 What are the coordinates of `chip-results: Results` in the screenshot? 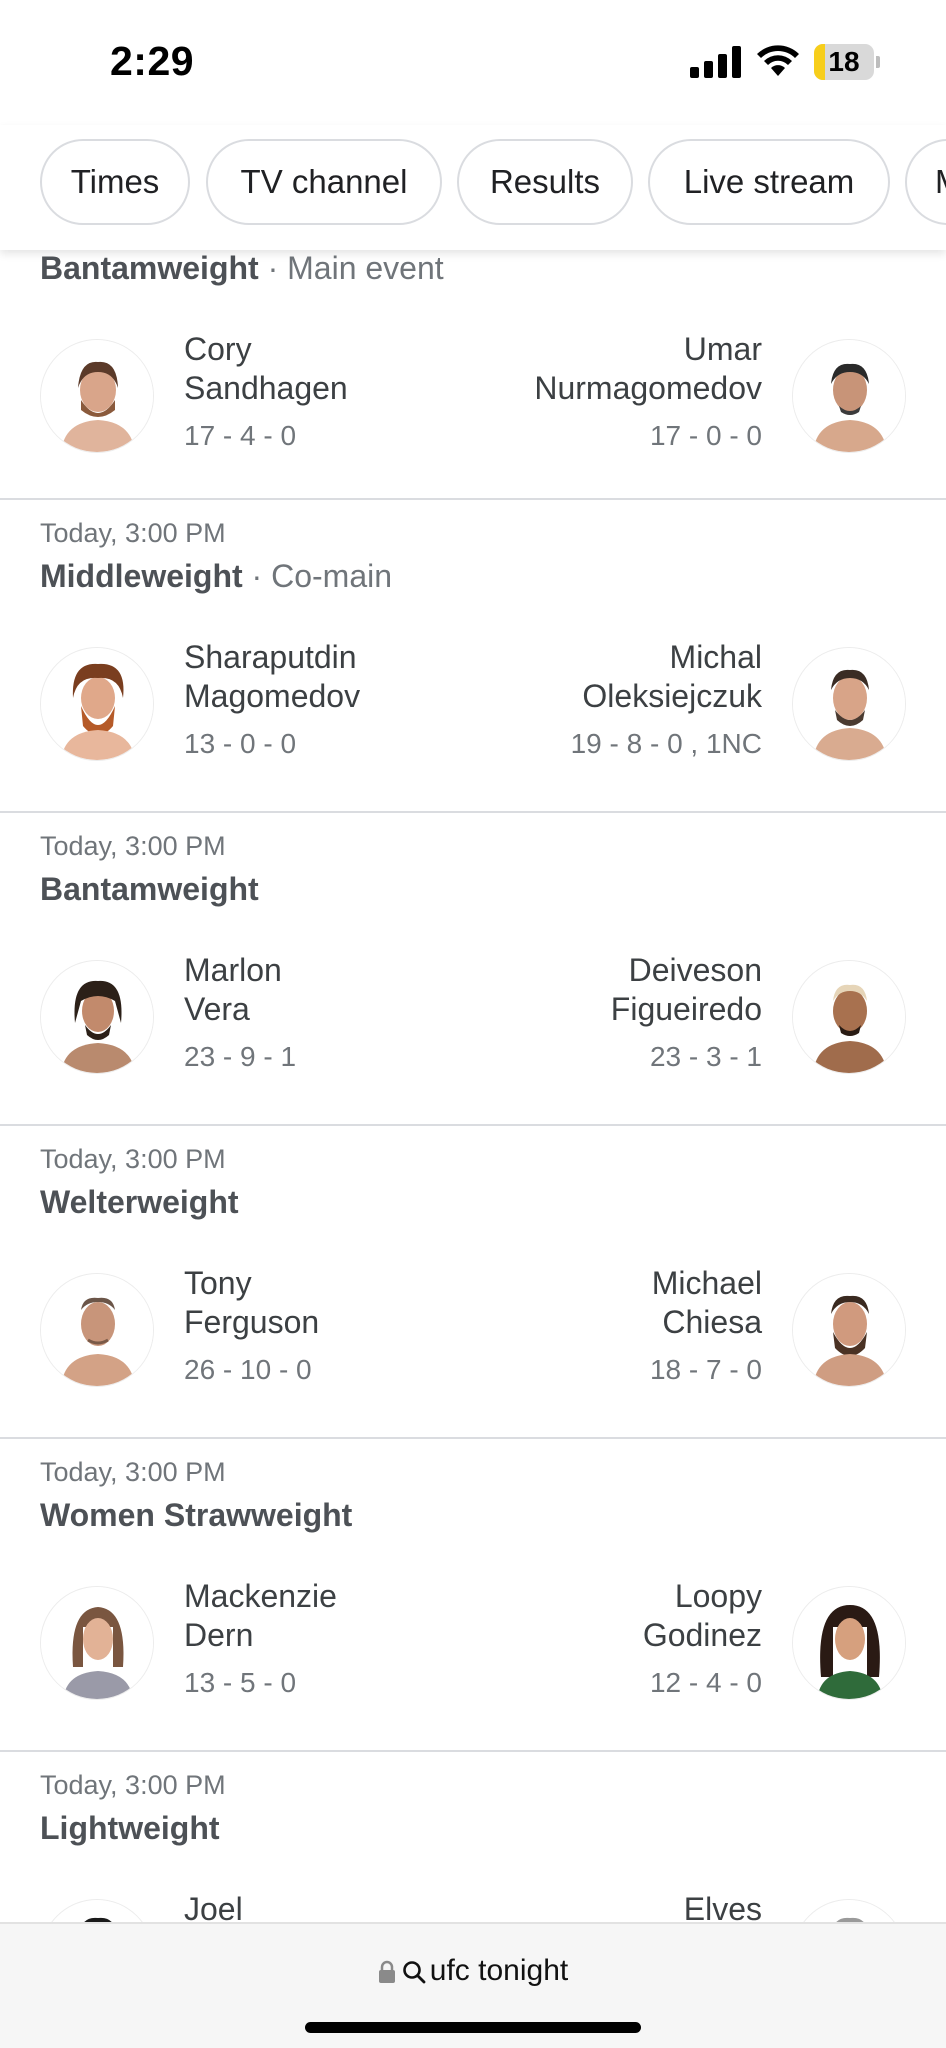 It's located at (545, 182).